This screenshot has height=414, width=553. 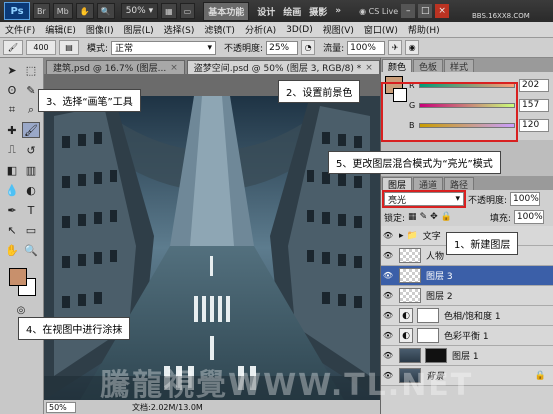 I want to click on expand-arrow-icon: ▸, so click(x=401, y=236).